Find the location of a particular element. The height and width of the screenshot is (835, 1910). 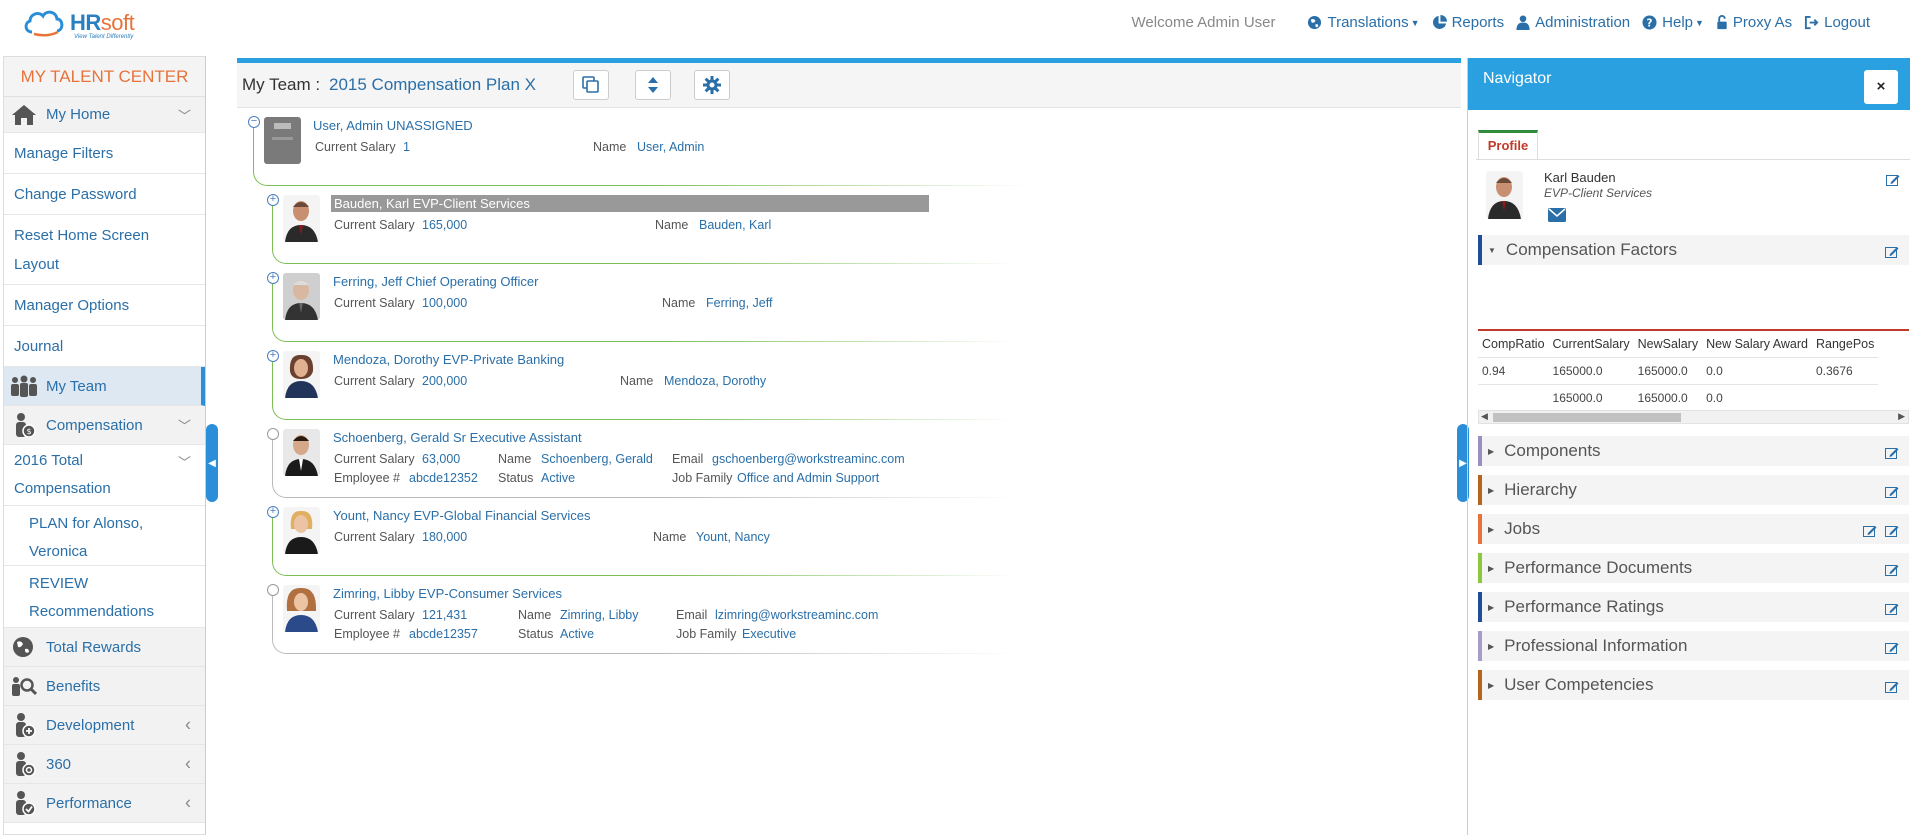

scrollbar-thumb is located at coordinates (1587, 417).